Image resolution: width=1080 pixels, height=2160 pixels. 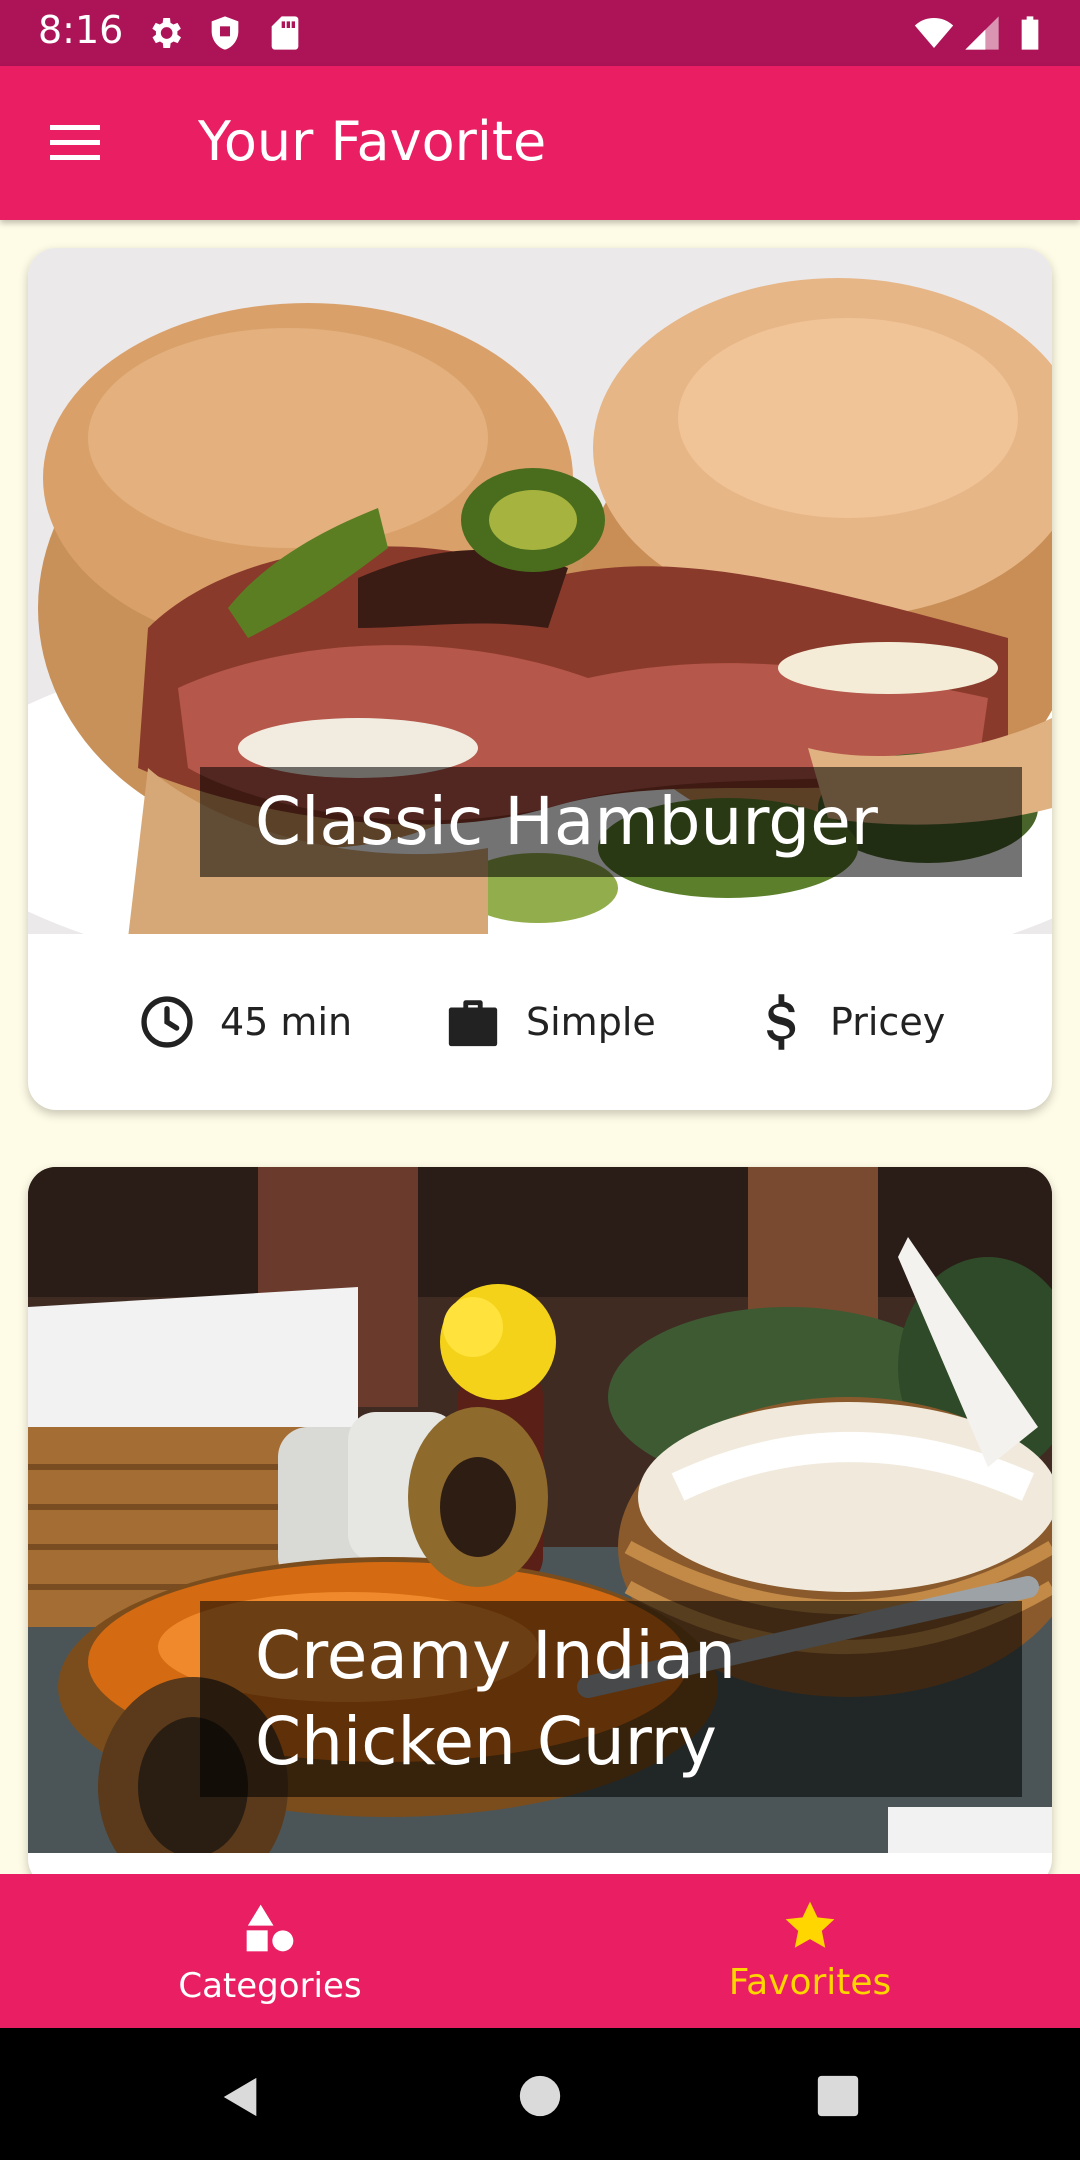 I want to click on recents-icon, so click(x=838, y=2096).